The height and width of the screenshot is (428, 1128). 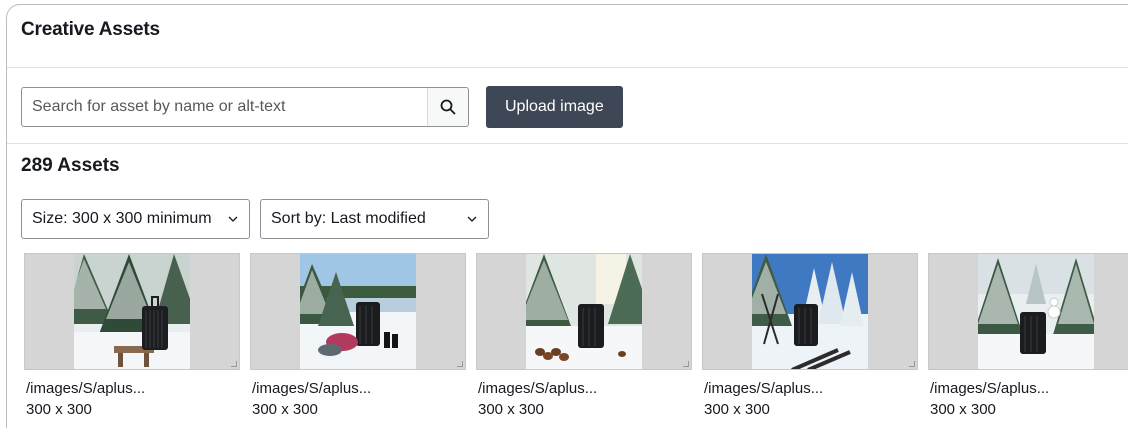 I want to click on toolbar: Upload image, so click(x=322, y=107).